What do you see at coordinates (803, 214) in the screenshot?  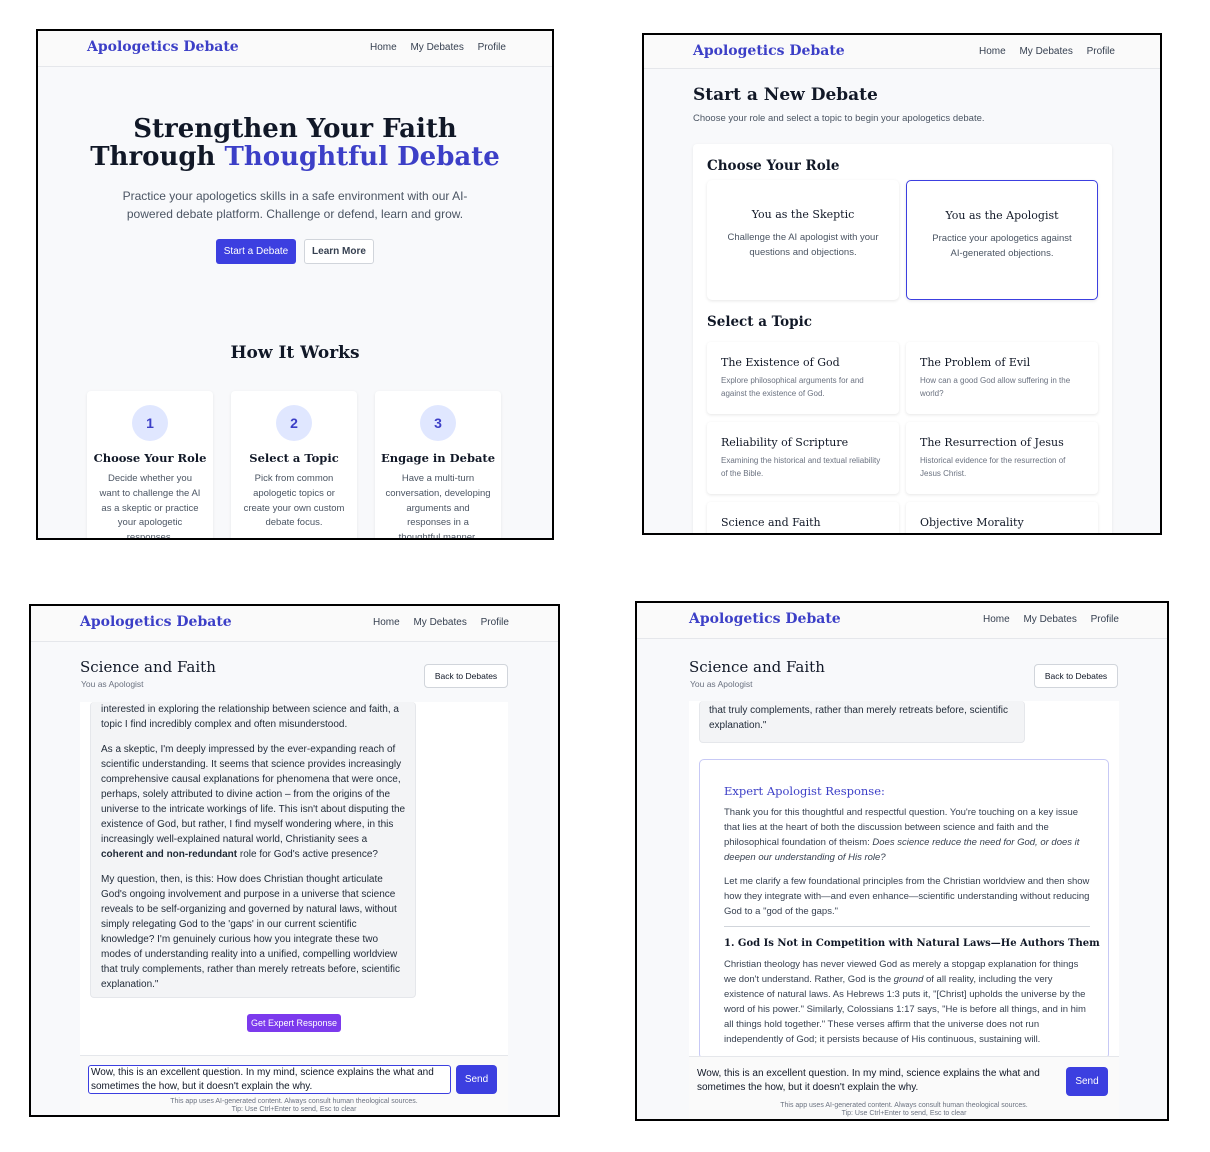 I see `role-title: You as the Skeptic` at bounding box center [803, 214].